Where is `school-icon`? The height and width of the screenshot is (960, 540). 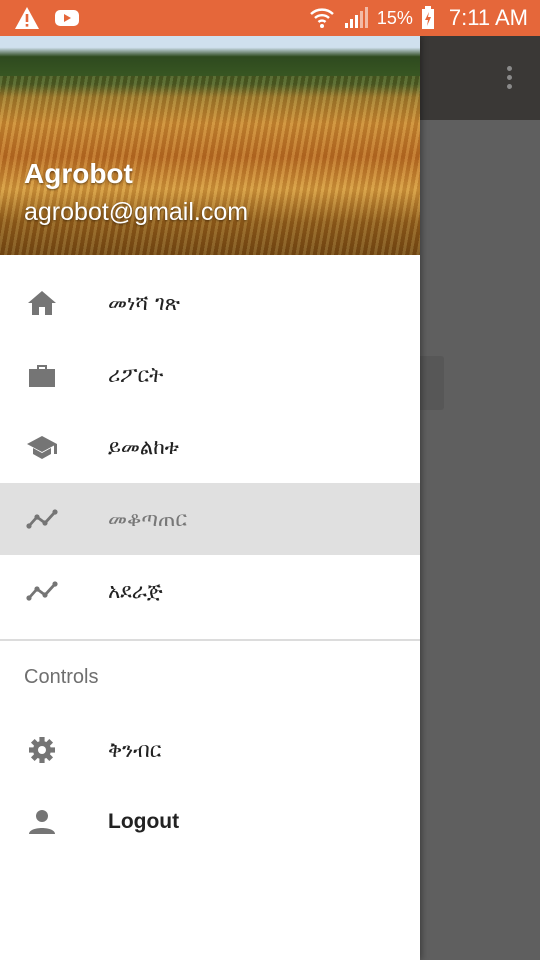 school-icon is located at coordinates (42, 447).